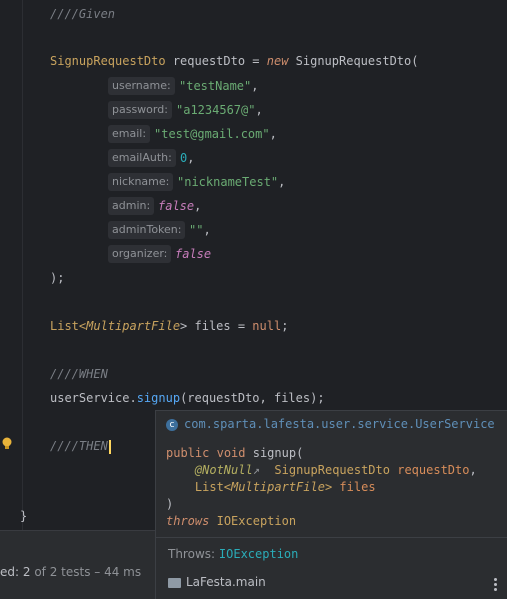 This screenshot has width=507, height=599. I want to click on call-method: signup, so click(158, 398).